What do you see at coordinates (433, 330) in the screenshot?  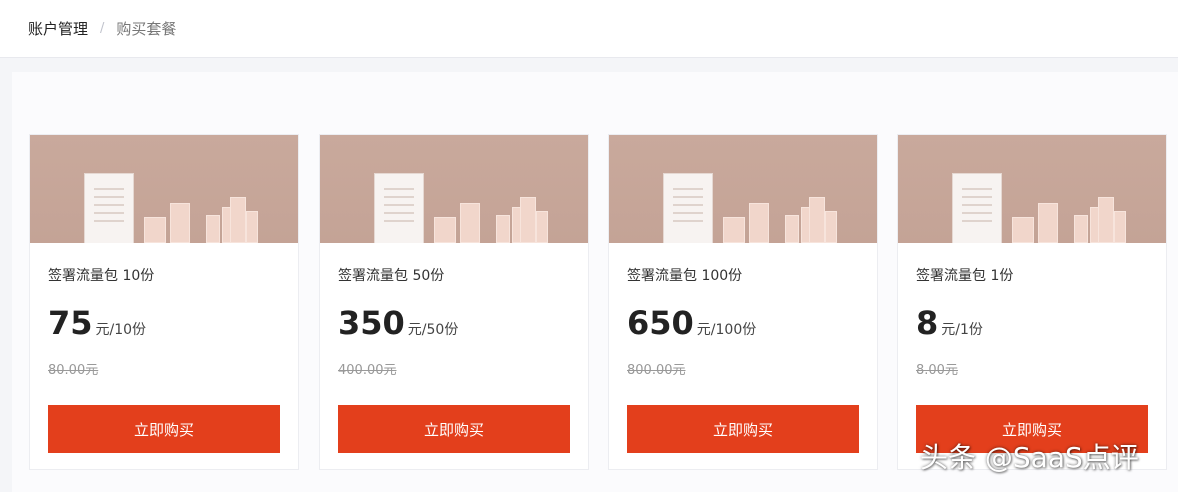 I see `price-unit: 元/50份` at bounding box center [433, 330].